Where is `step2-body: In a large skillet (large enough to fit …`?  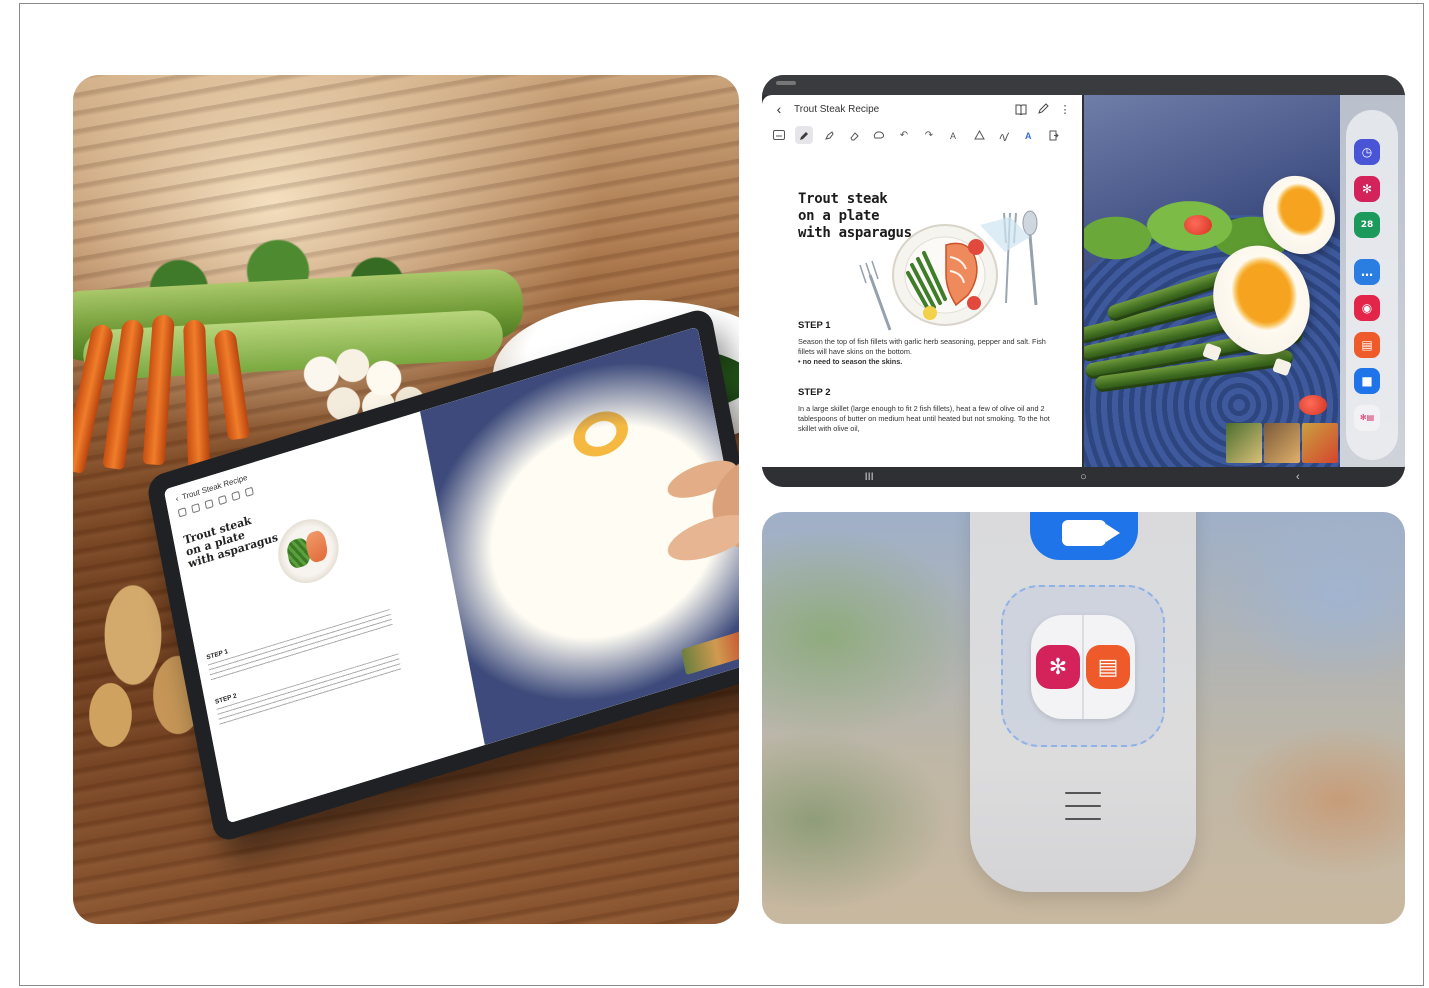 step2-body: In a large skillet (large enough to fit … is located at coordinates (924, 418).